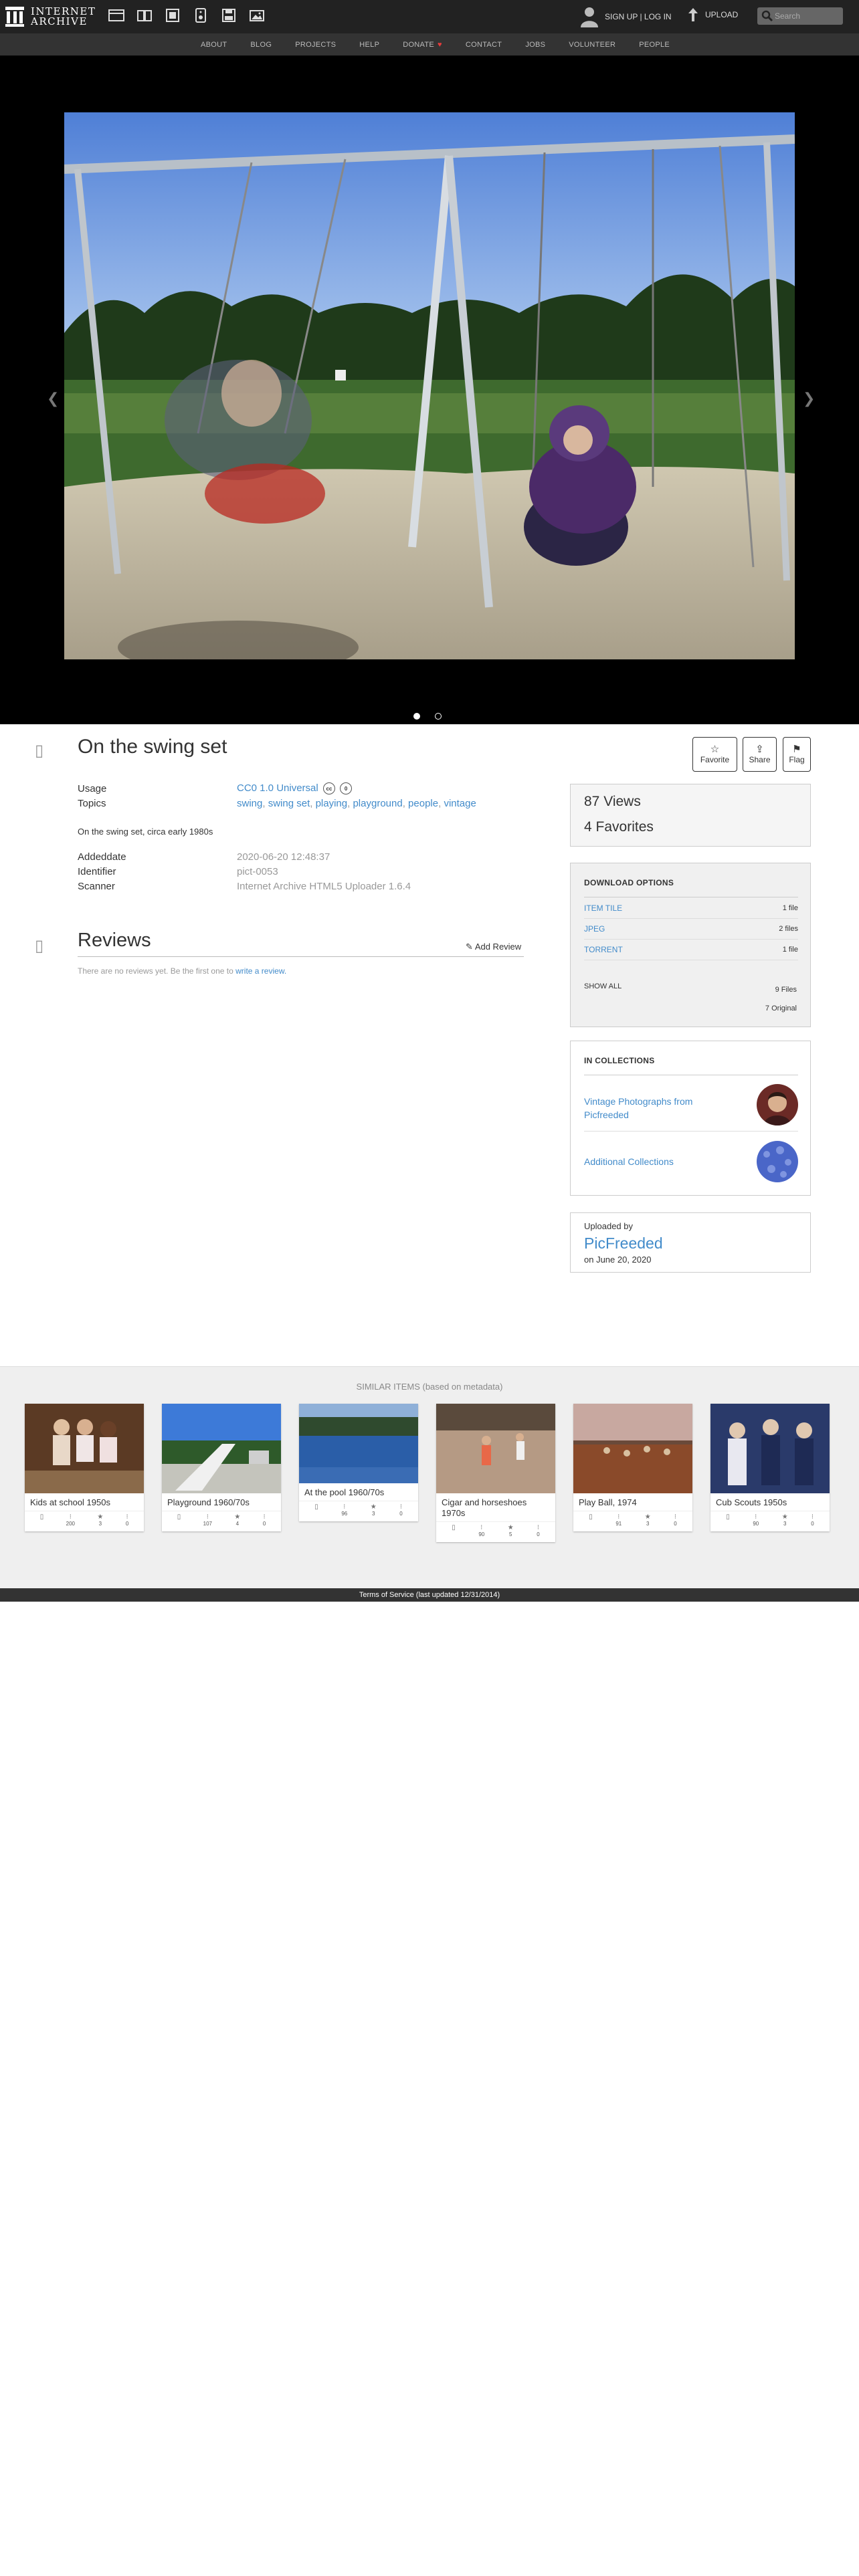 The width and height of the screenshot is (859, 2576). What do you see at coordinates (114, 940) in the screenshot?
I see `reviews-heading: Reviews` at bounding box center [114, 940].